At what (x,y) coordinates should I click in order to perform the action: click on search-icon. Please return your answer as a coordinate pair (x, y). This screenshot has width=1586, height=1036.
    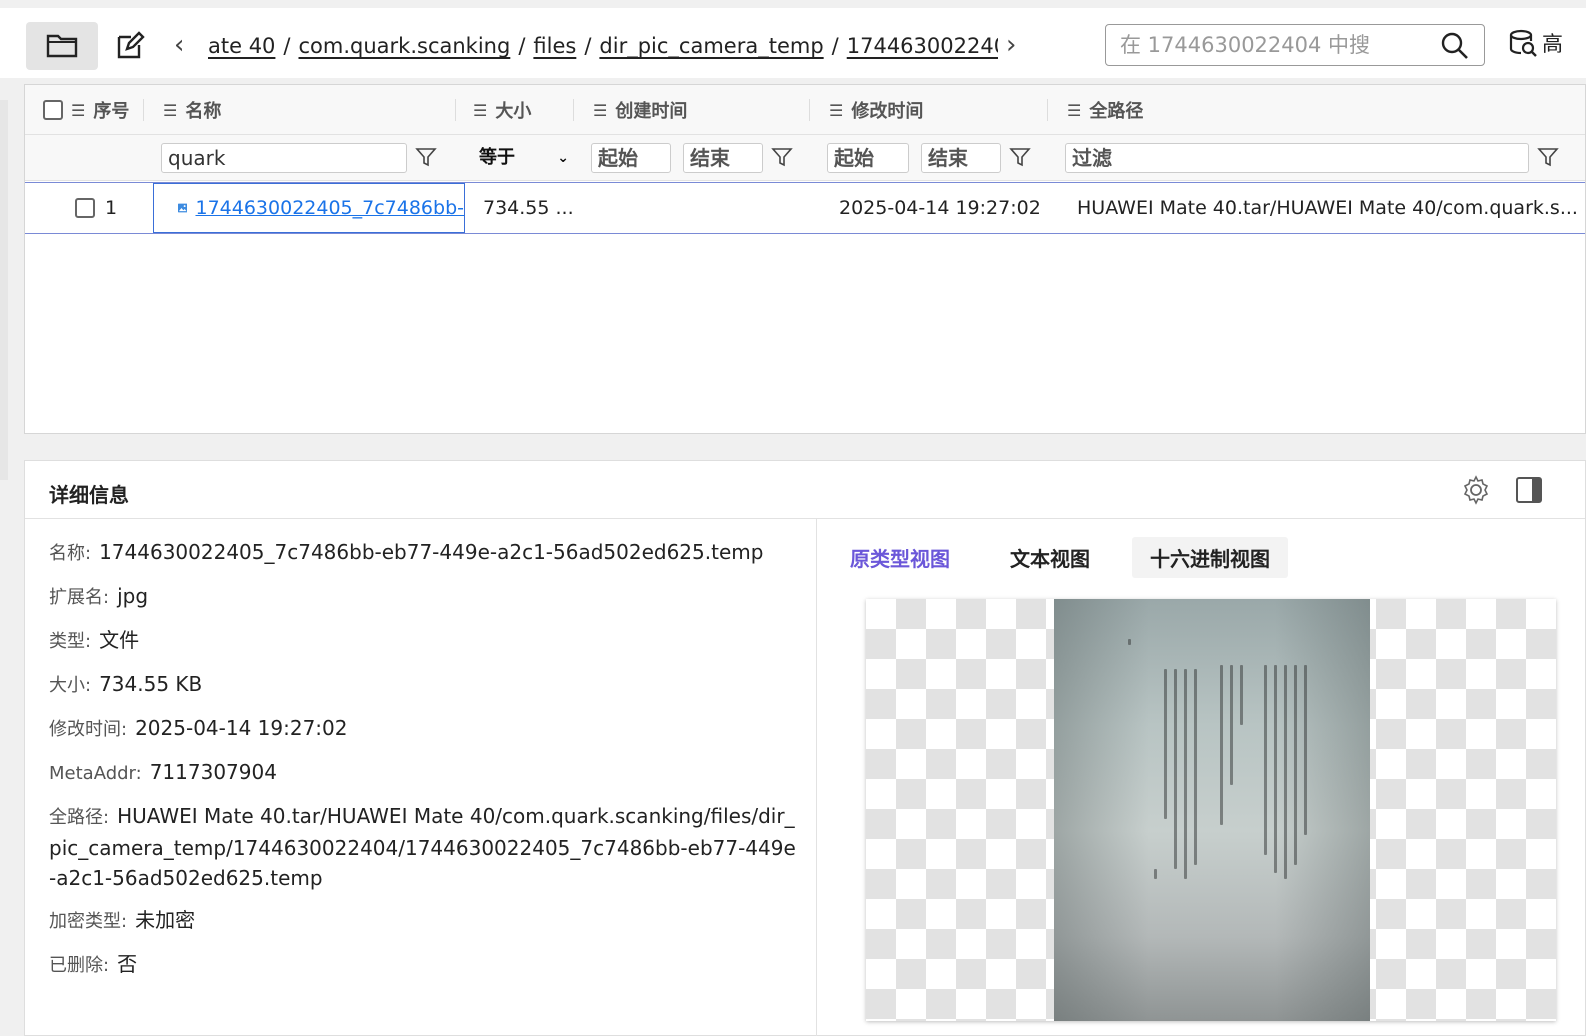
    Looking at the image, I should click on (1455, 46).